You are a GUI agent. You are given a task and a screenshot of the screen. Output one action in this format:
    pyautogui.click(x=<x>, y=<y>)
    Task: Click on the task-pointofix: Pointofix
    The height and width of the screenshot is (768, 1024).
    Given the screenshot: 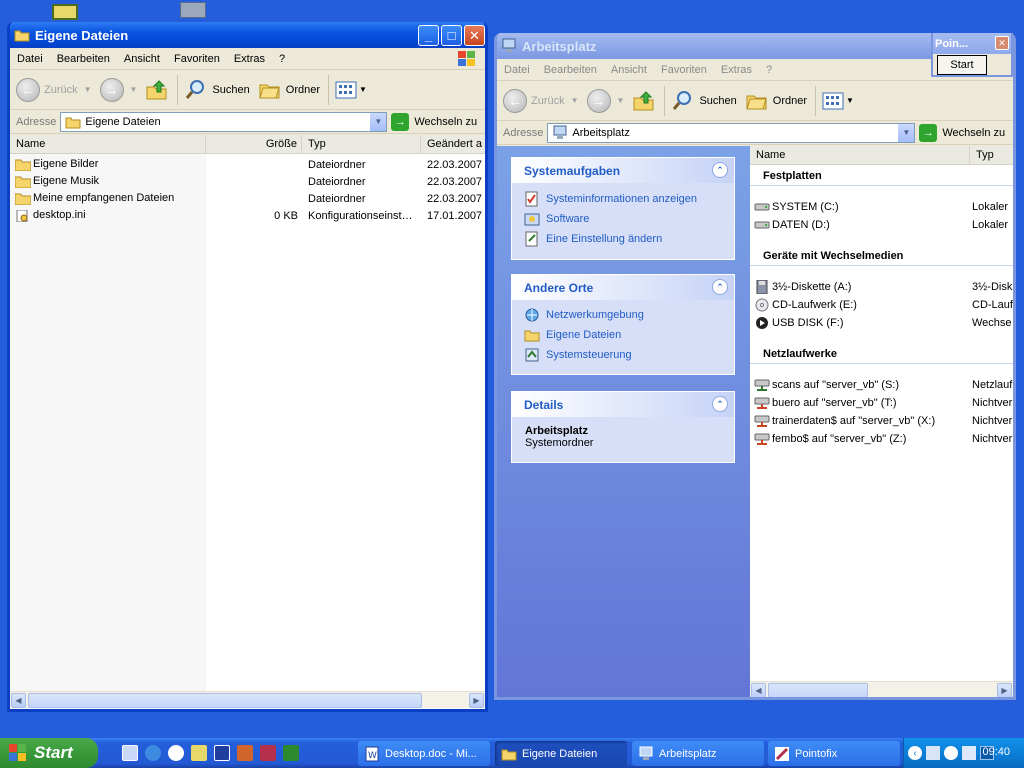 What is the action you would take?
    pyautogui.click(x=834, y=753)
    